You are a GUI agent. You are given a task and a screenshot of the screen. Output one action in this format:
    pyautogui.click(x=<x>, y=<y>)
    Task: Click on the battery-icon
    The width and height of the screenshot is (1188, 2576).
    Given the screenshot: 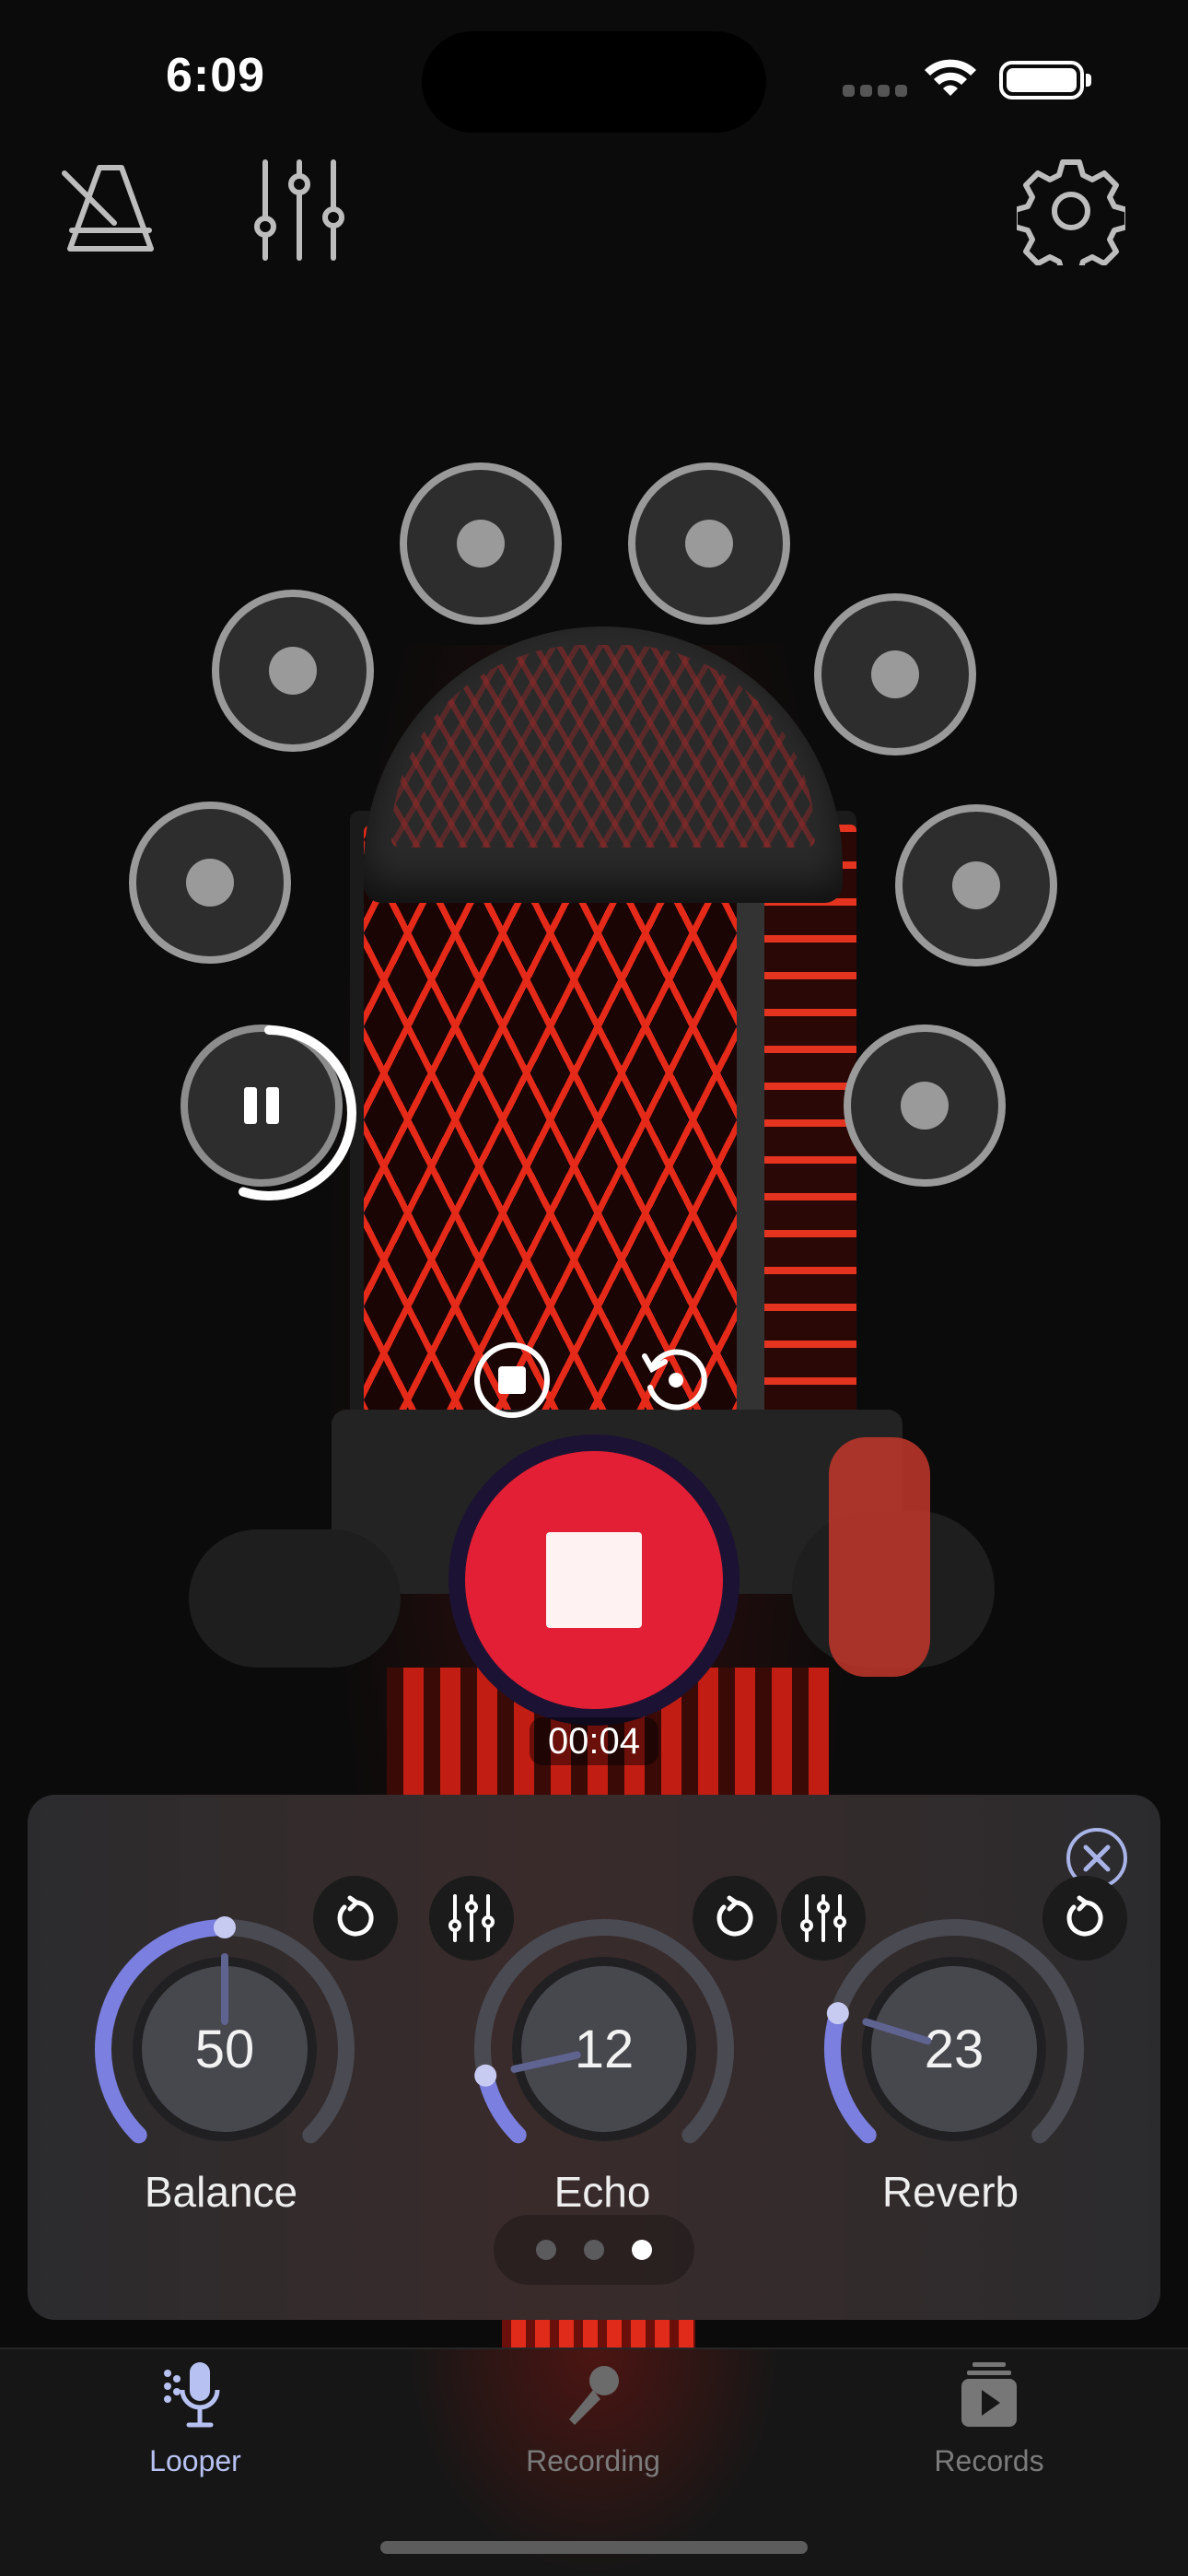 What is the action you would take?
    pyautogui.click(x=1045, y=80)
    